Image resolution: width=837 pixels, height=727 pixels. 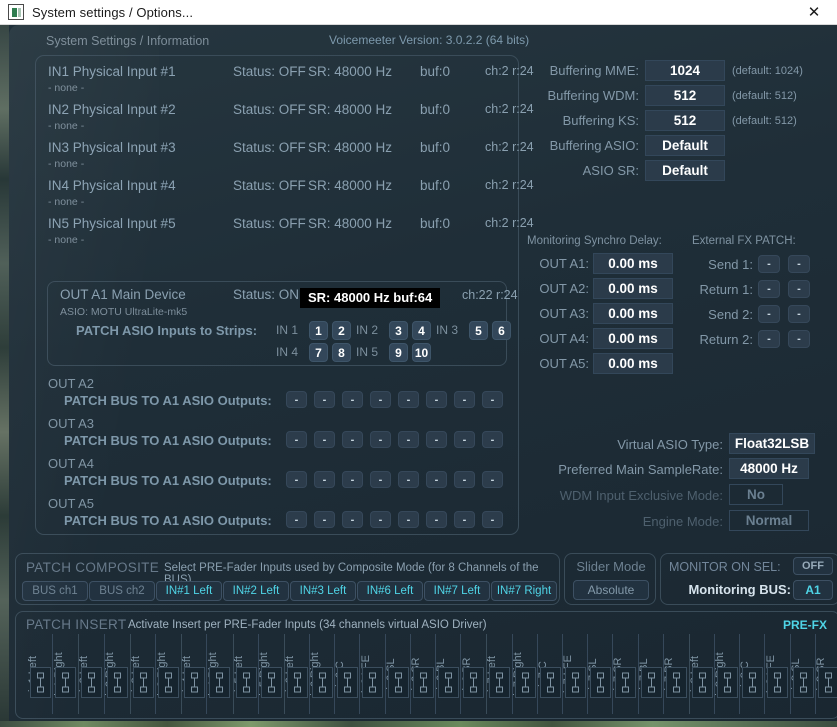 I want to click on slider-mode-button: Absolute, so click(x=611, y=590).